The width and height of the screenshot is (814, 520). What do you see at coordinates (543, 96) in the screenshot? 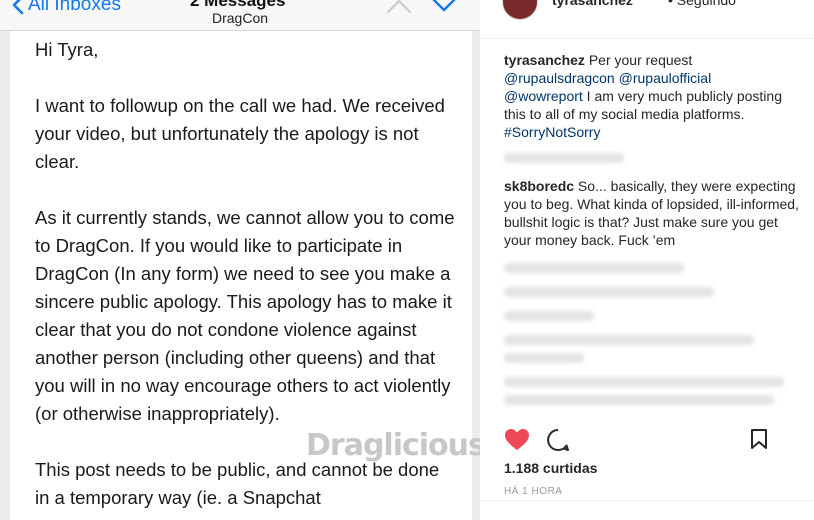
I see `mention-link: @wowreport` at bounding box center [543, 96].